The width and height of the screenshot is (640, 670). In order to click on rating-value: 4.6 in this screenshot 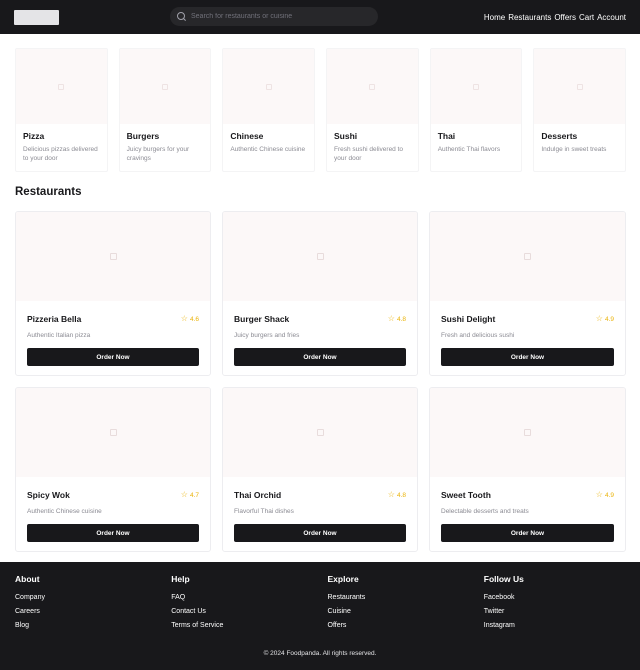, I will do `click(194, 319)`.